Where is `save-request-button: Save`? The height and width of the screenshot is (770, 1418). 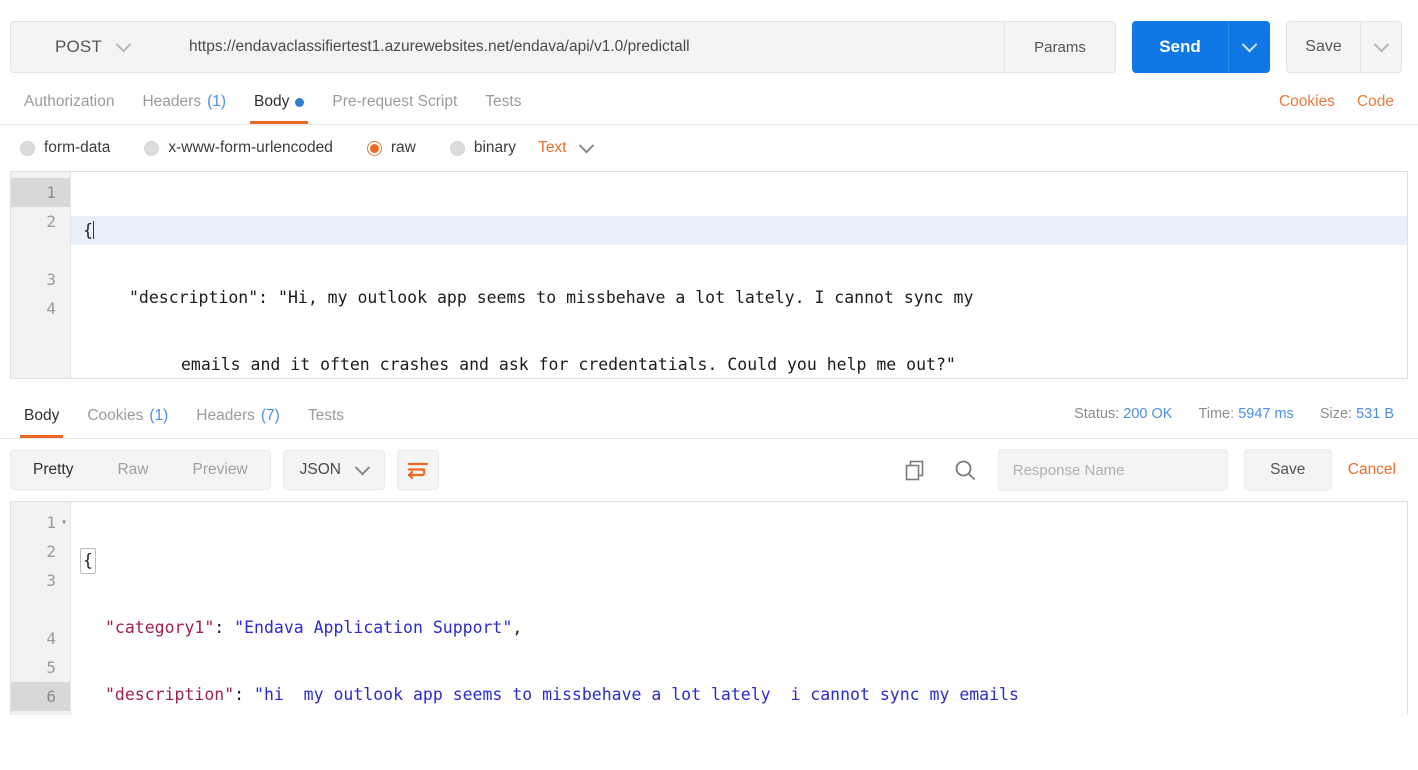
save-request-button: Save is located at coordinates (1323, 47).